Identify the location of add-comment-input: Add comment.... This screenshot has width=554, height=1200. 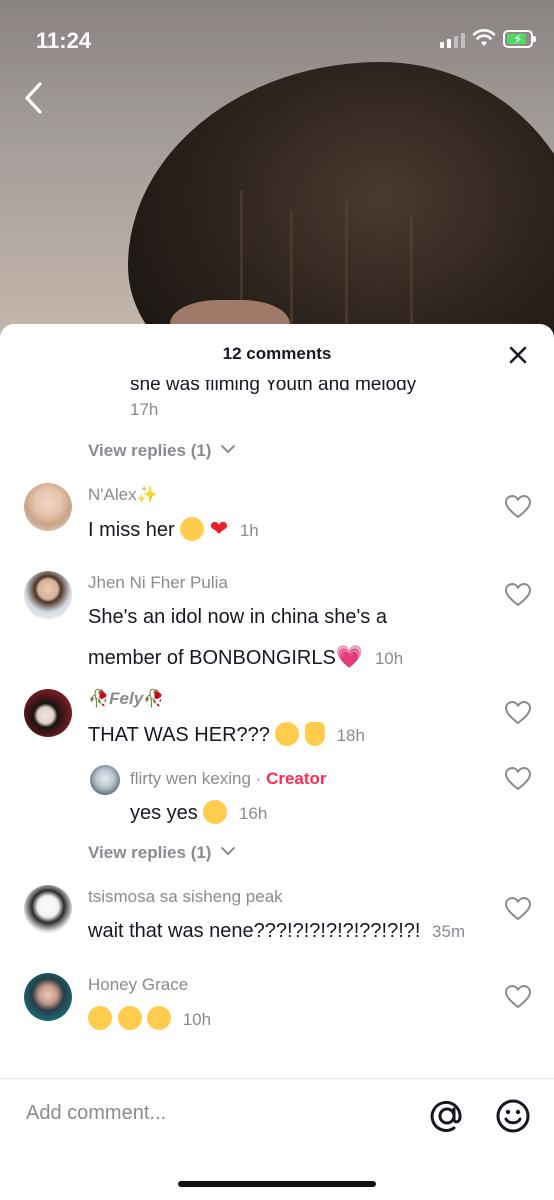
(96, 1113).